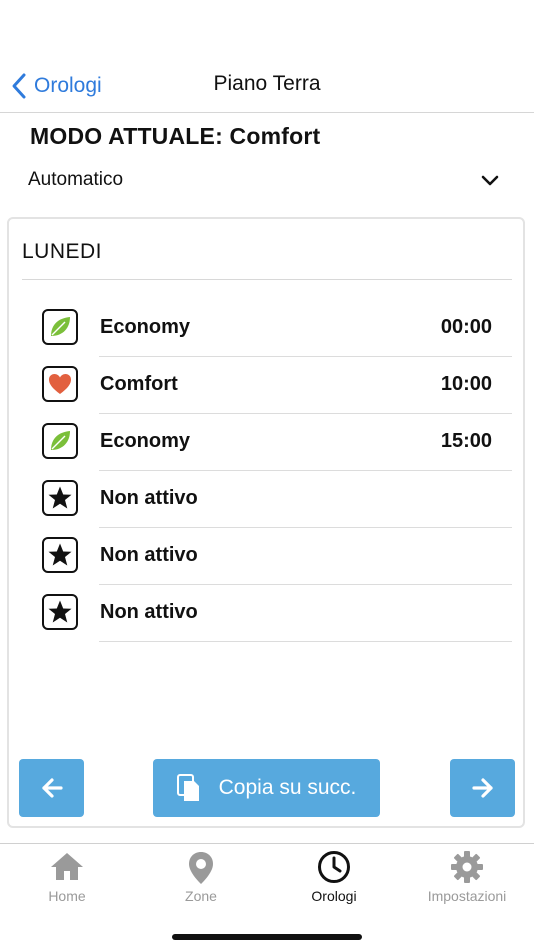 The height and width of the screenshot is (950, 534). Describe the element at coordinates (201, 868) in the screenshot. I see `location-pin-icon` at that location.